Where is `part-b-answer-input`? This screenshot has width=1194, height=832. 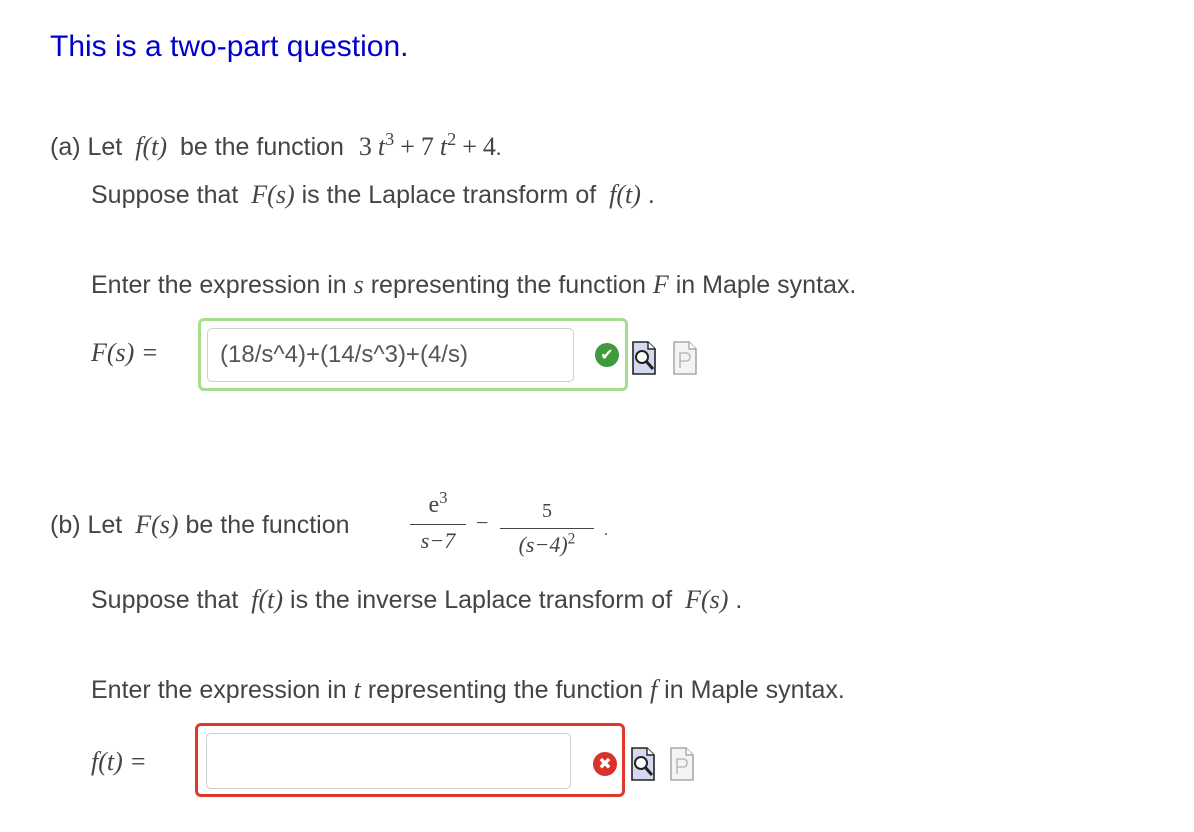
part-b-answer-input is located at coordinates (388, 761).